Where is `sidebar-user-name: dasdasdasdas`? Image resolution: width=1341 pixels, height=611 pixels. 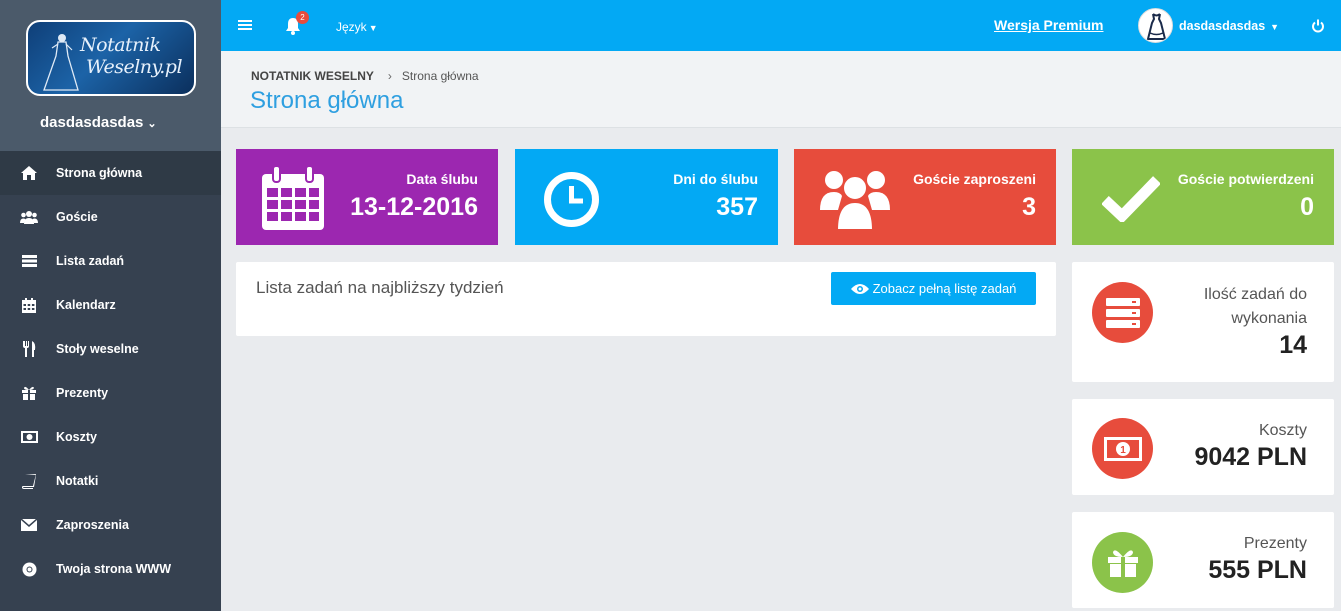 sidebar-user-name: dasdasdasdas is located at coordinates (92, 122).